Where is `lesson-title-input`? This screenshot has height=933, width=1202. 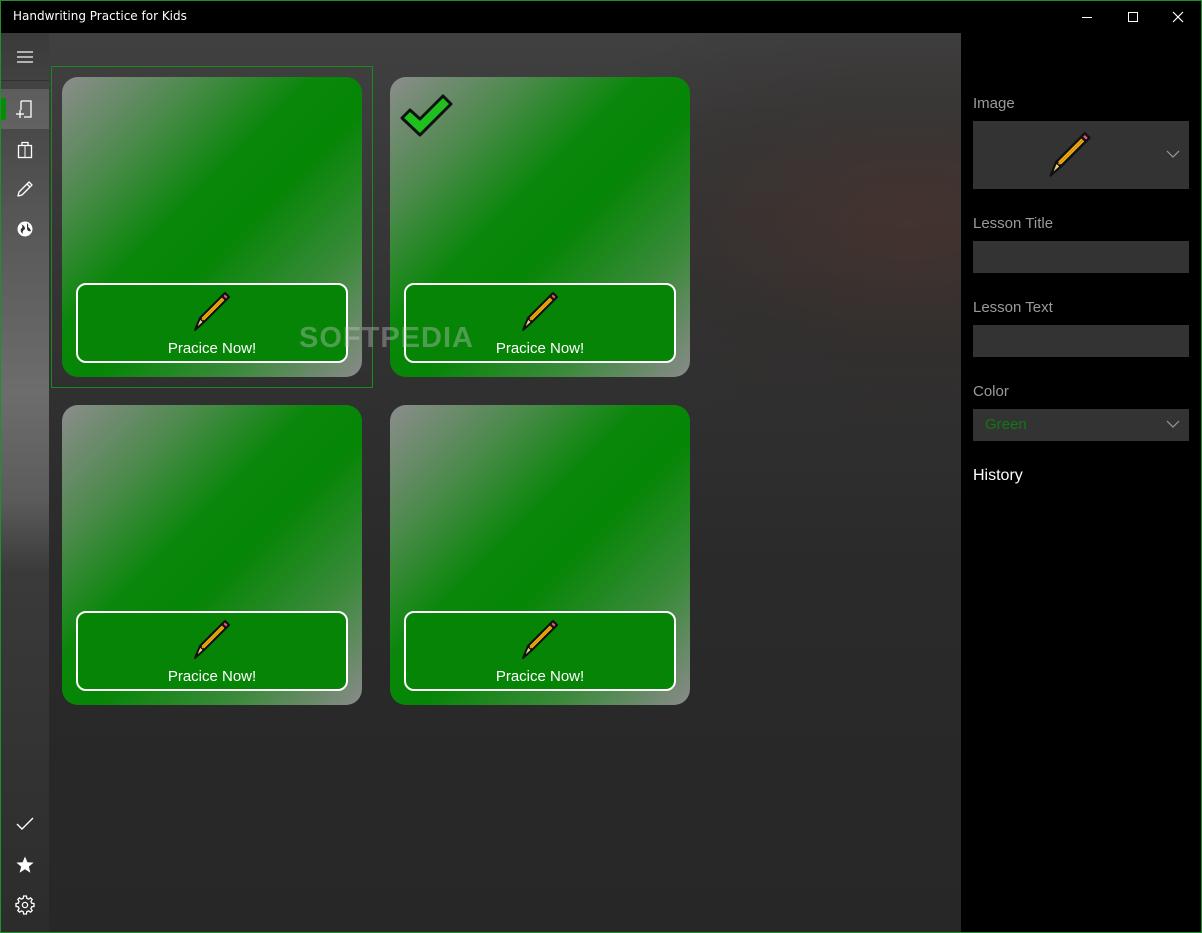
lesson-title-input is located at coordinates (1081, 257).